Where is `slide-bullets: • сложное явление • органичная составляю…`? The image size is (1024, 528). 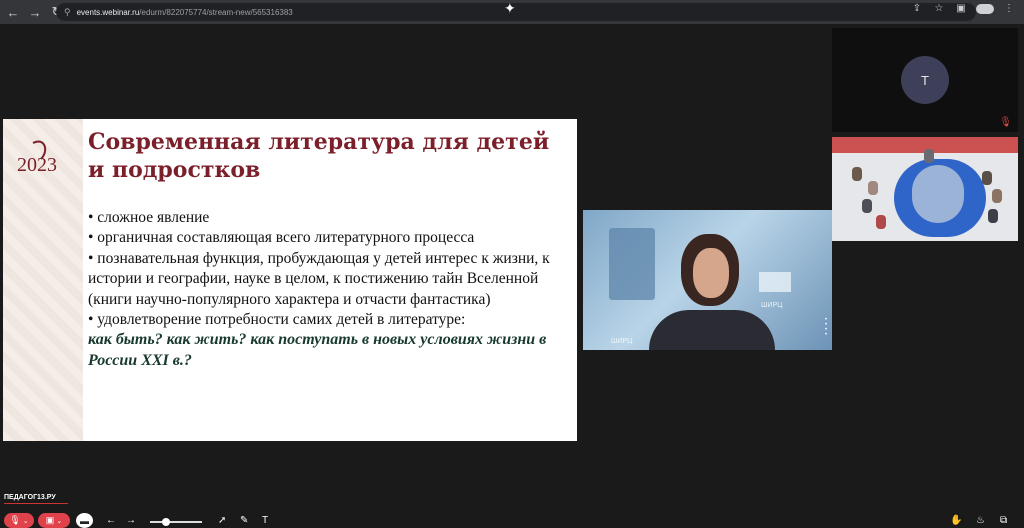 slide-bullets: • сложное явление • органичная составляю… is located at coordinates (330, 289).